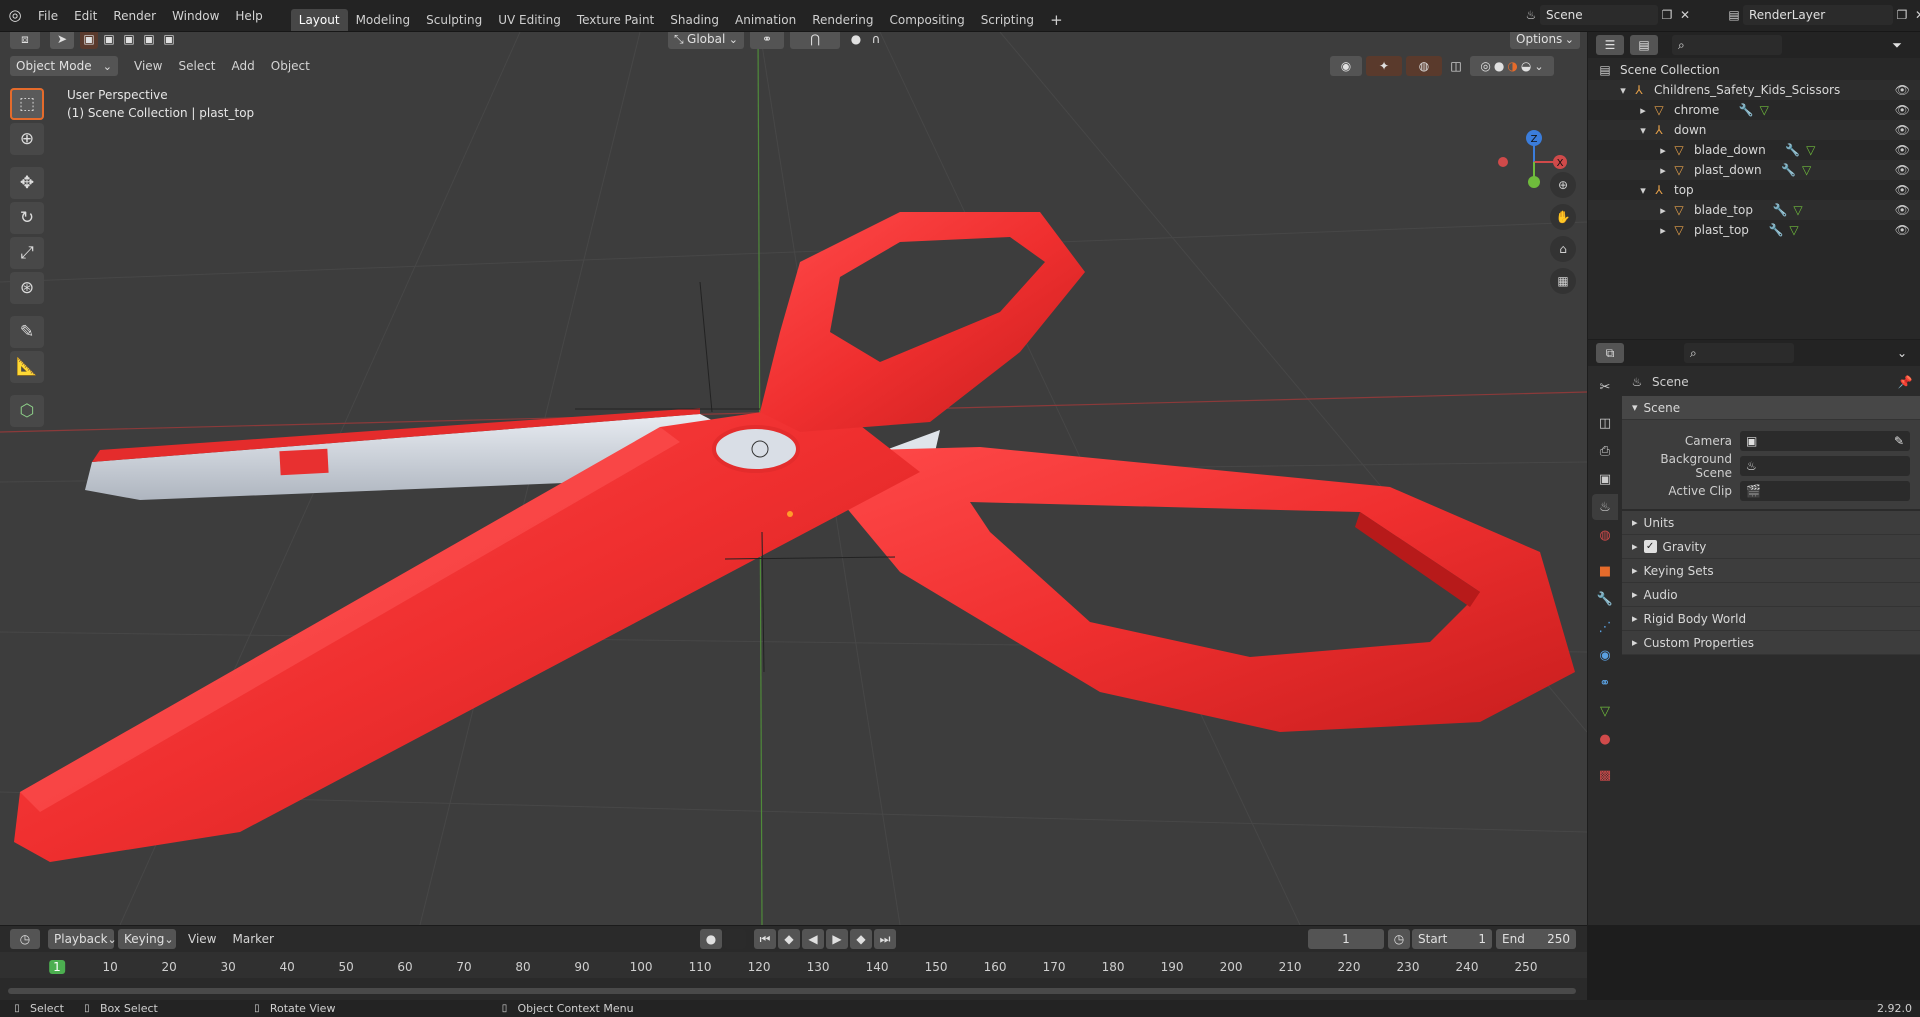 The width and height of the screenshot is (1920, 1017). Describe the element at coordinates (134, 16) in the screenshot. I see `menu-render: Render` at that location.